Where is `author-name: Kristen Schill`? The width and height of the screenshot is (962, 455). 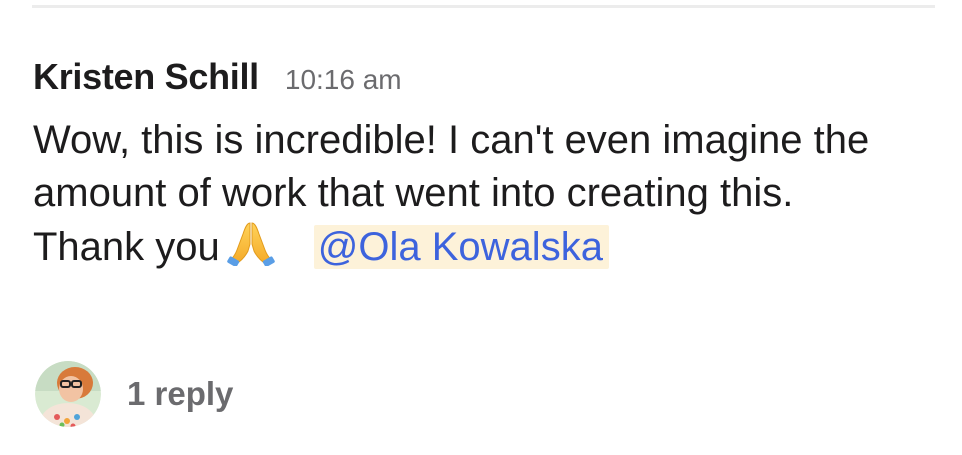 author-name: Kristen Schill is located at coordinates (146, 77).